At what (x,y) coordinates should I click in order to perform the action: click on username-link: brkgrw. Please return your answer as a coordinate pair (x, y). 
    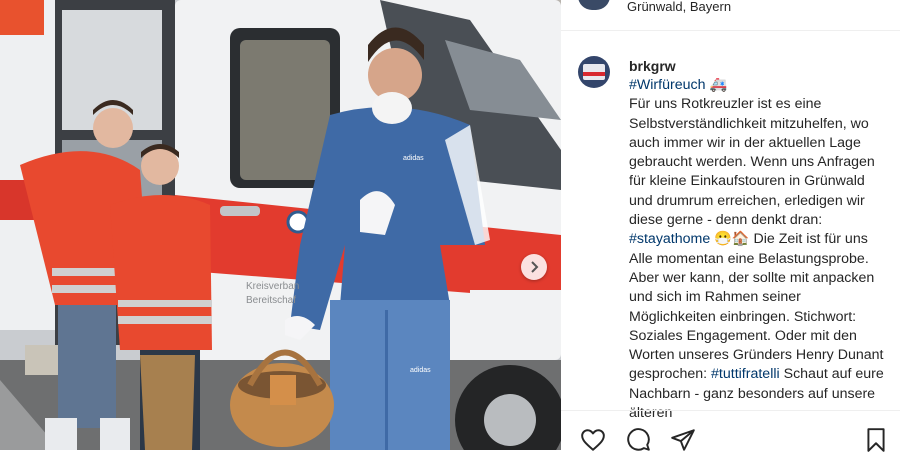
    Looking at the image, I should click on (652, 66).